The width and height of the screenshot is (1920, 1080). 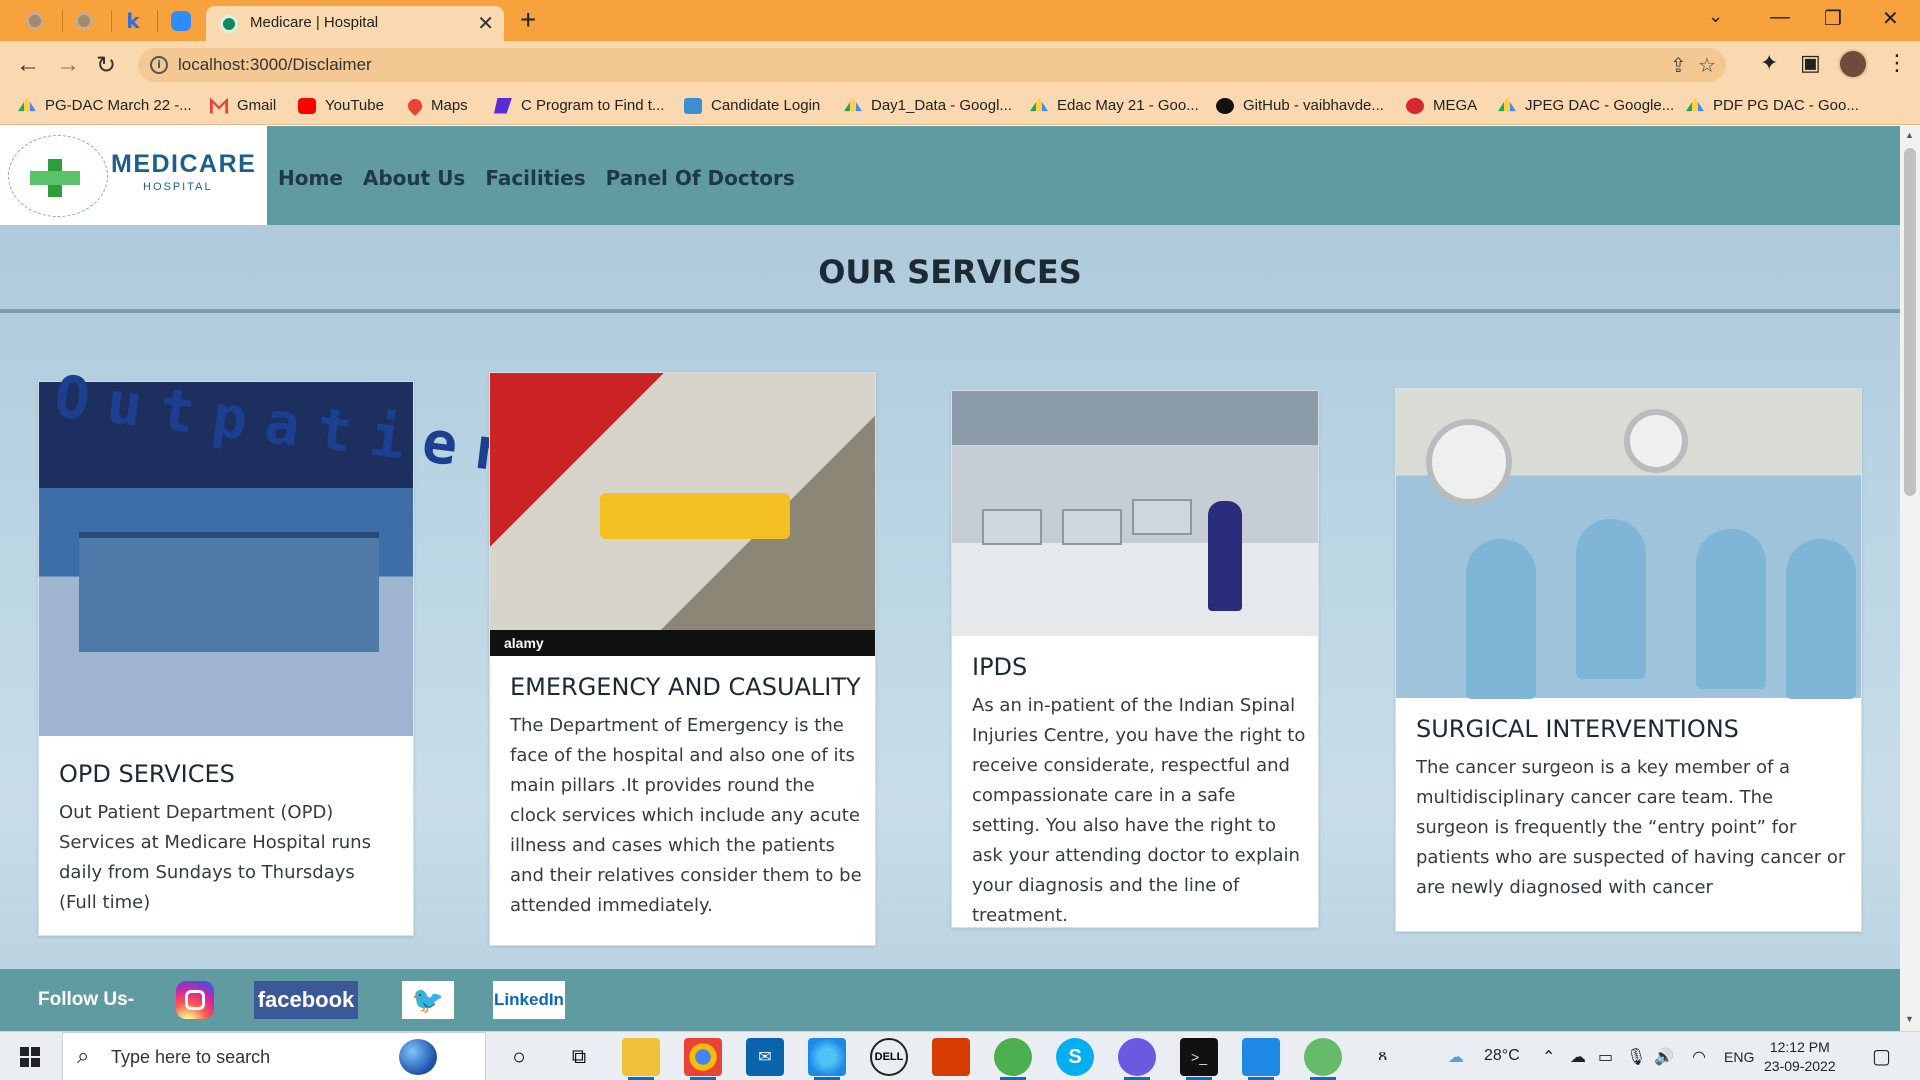 I want to click on scroll-up-arrow-icon: ▲, so click(x=1909, y=135).